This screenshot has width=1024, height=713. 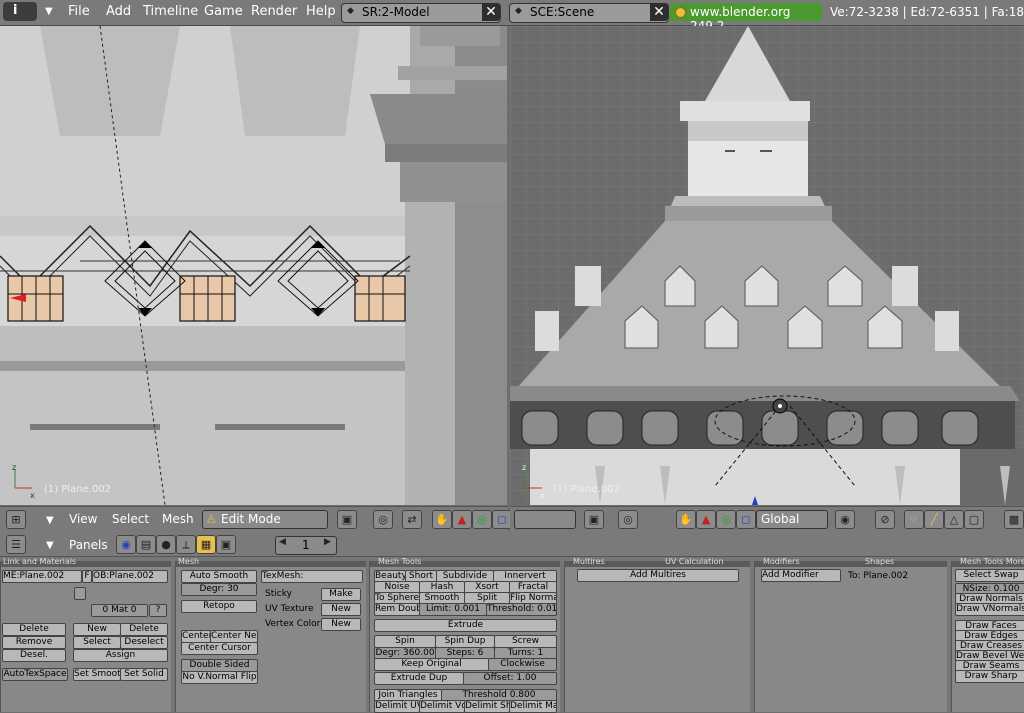 What do you see at coordinates (545, 519) in the screenshot?
I see `view-dropdown` at bounding box center [545, 519].